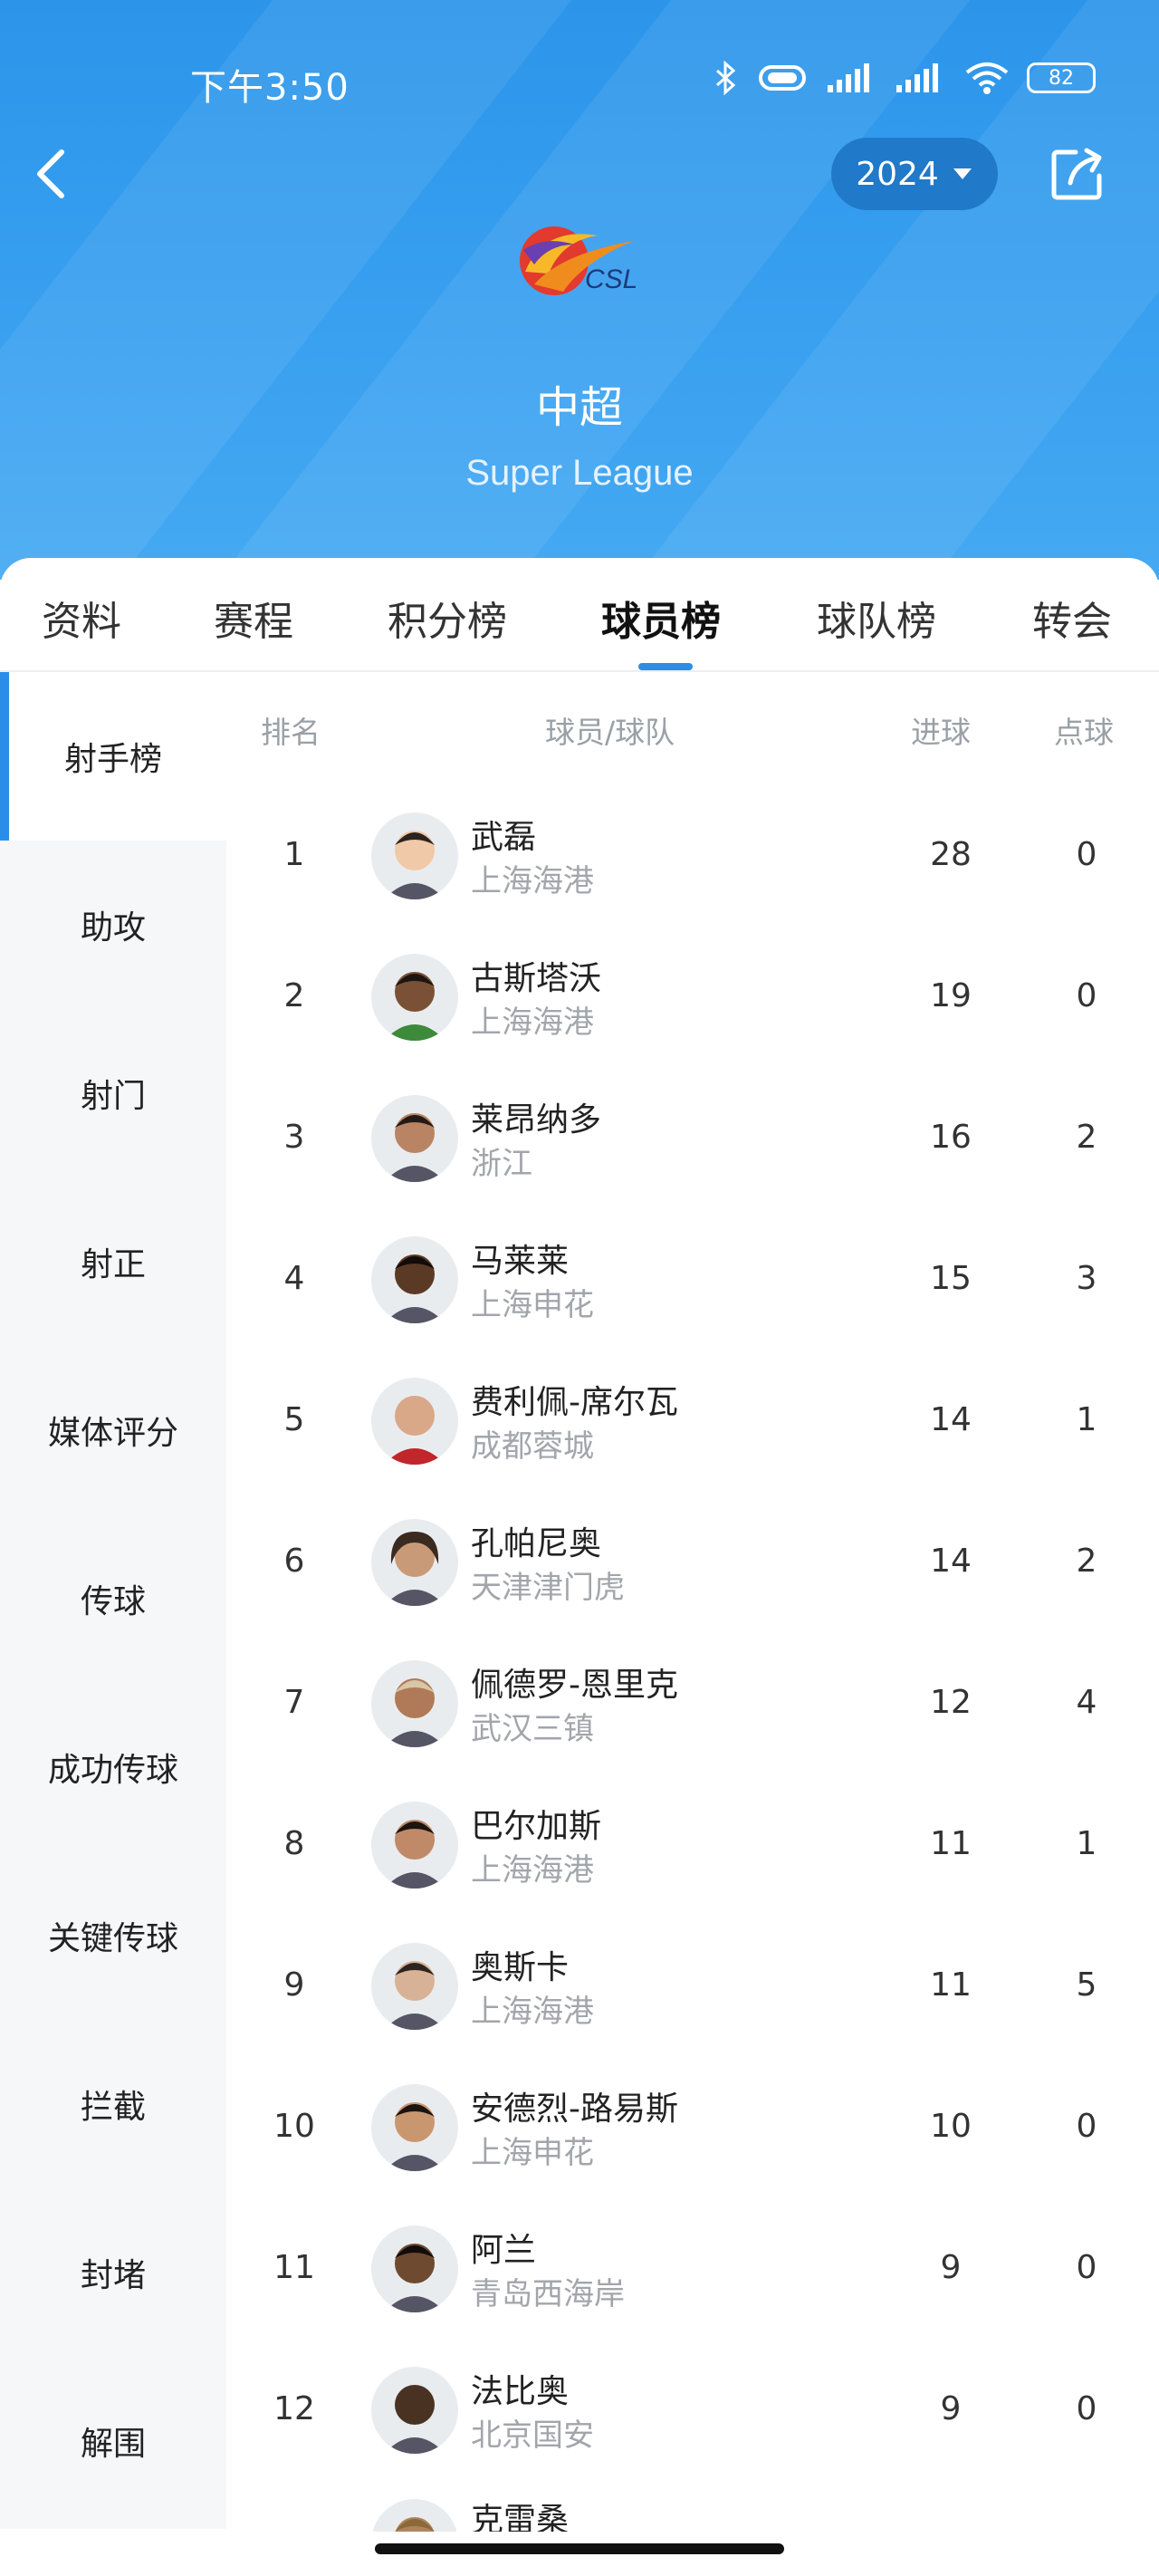 Image resolution: width=1159 pixels, height=2576 pixels. Describe the element at coordinates (693, 2127) in the screenshot. I see `table-row: 10 安德烈-路易斯 上海申花 10 0` at that location.